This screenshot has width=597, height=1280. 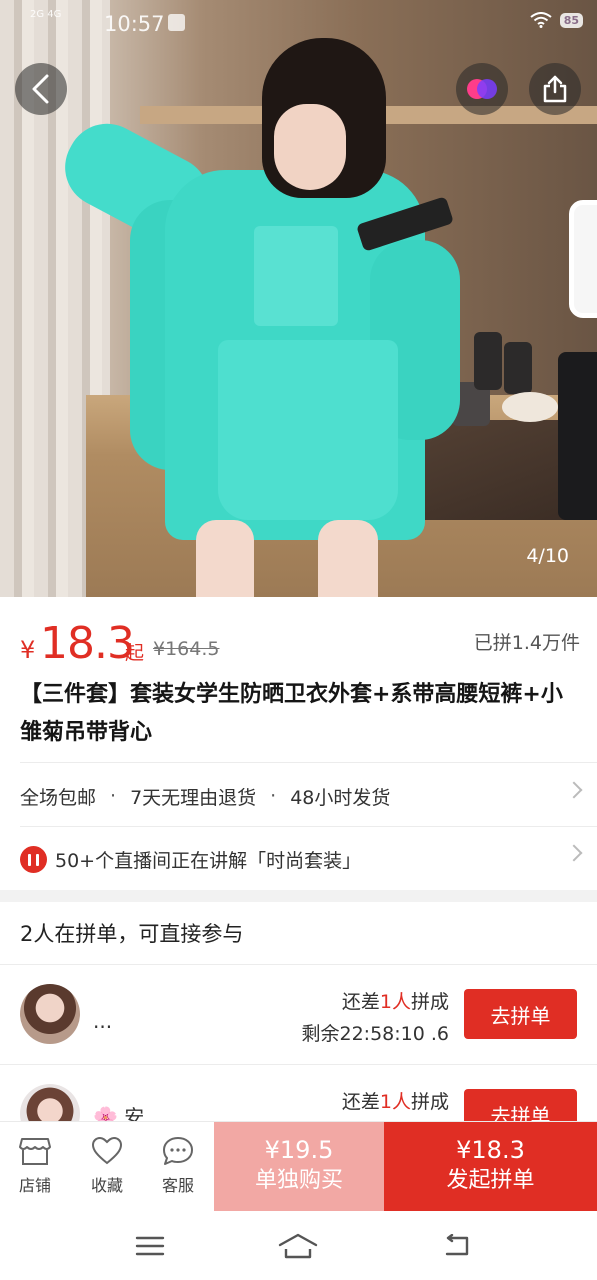 I want to click on service-label: 客服, so click(x=177, y=1185).